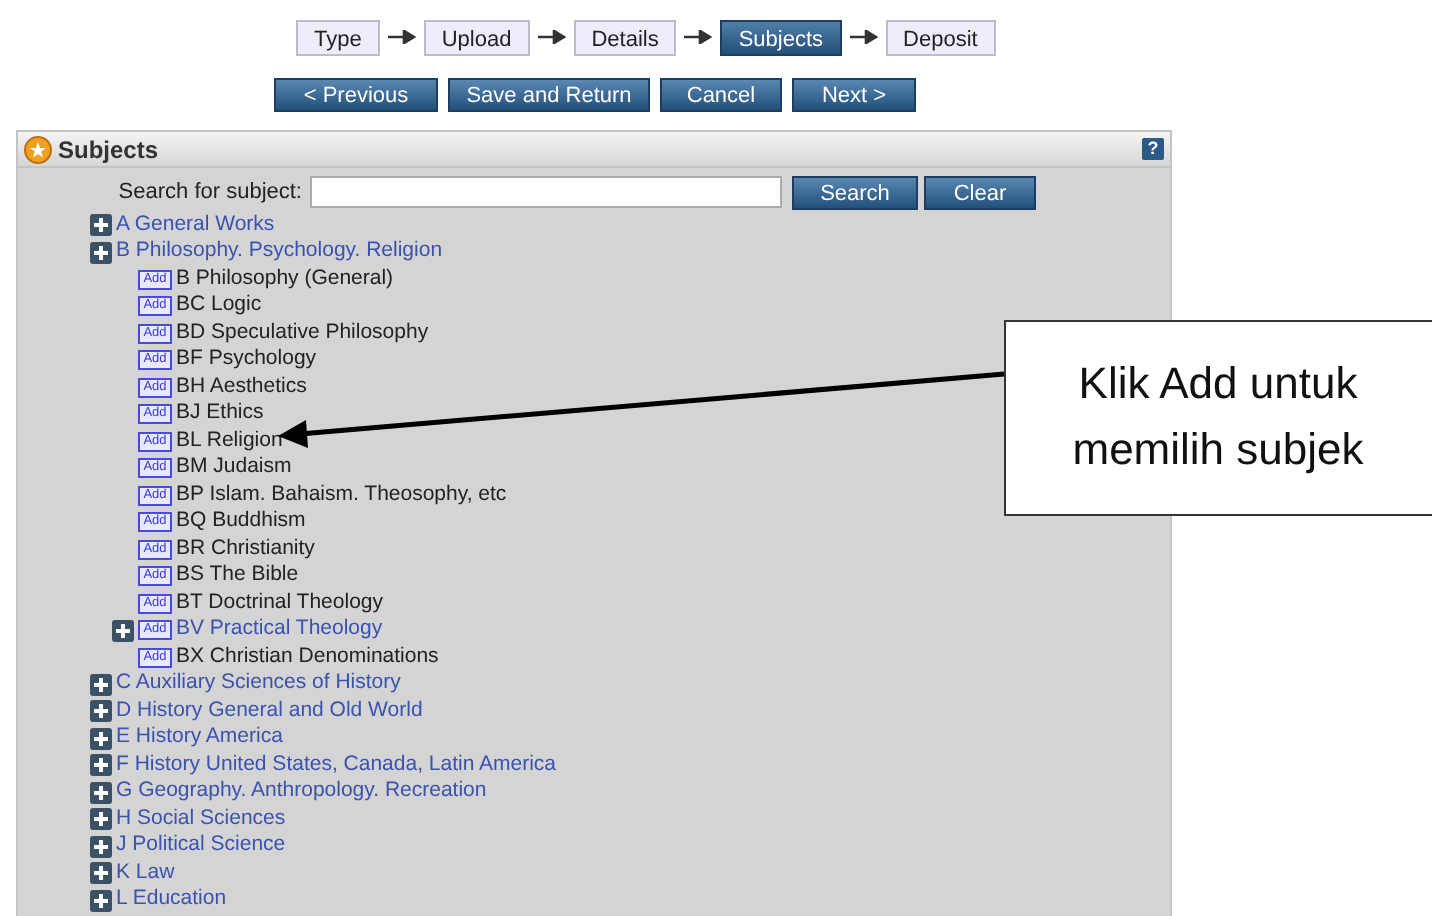 Image resolution: width=1432 pixels, height=916 pixels. What do you see at coordinates (38, 149) in the screenshot?
I see `star-icon` at bounding box center [38, 149].